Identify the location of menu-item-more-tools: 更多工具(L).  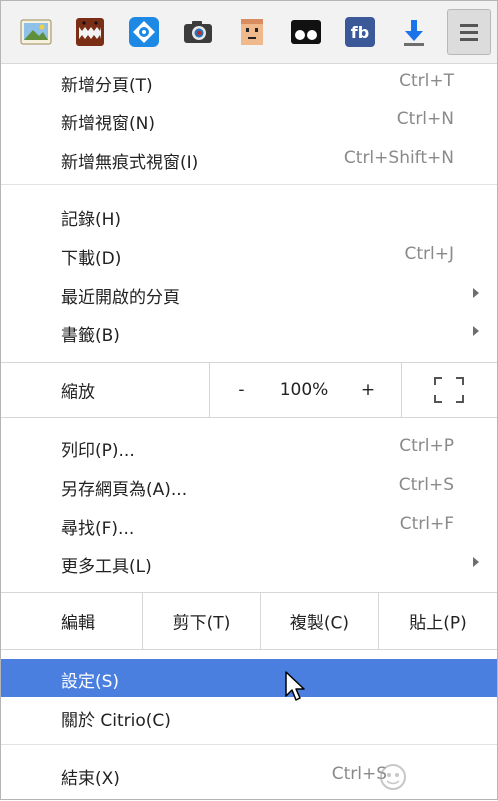
(249, 563).